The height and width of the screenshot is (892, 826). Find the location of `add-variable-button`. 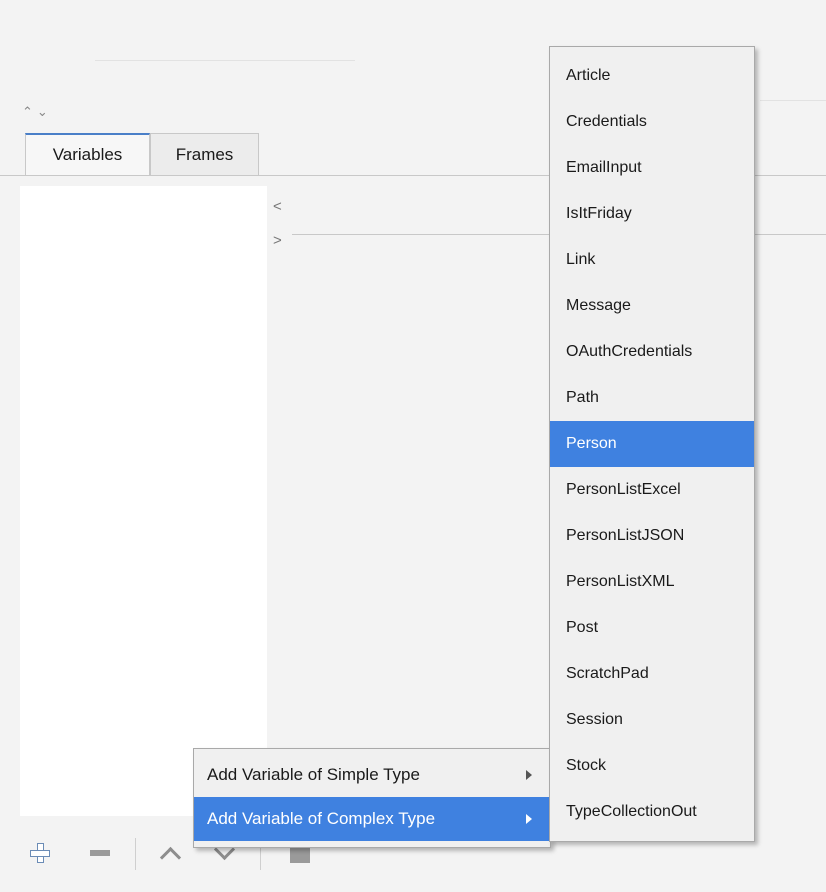

add-variable-button is located at coordinates (40, 853).